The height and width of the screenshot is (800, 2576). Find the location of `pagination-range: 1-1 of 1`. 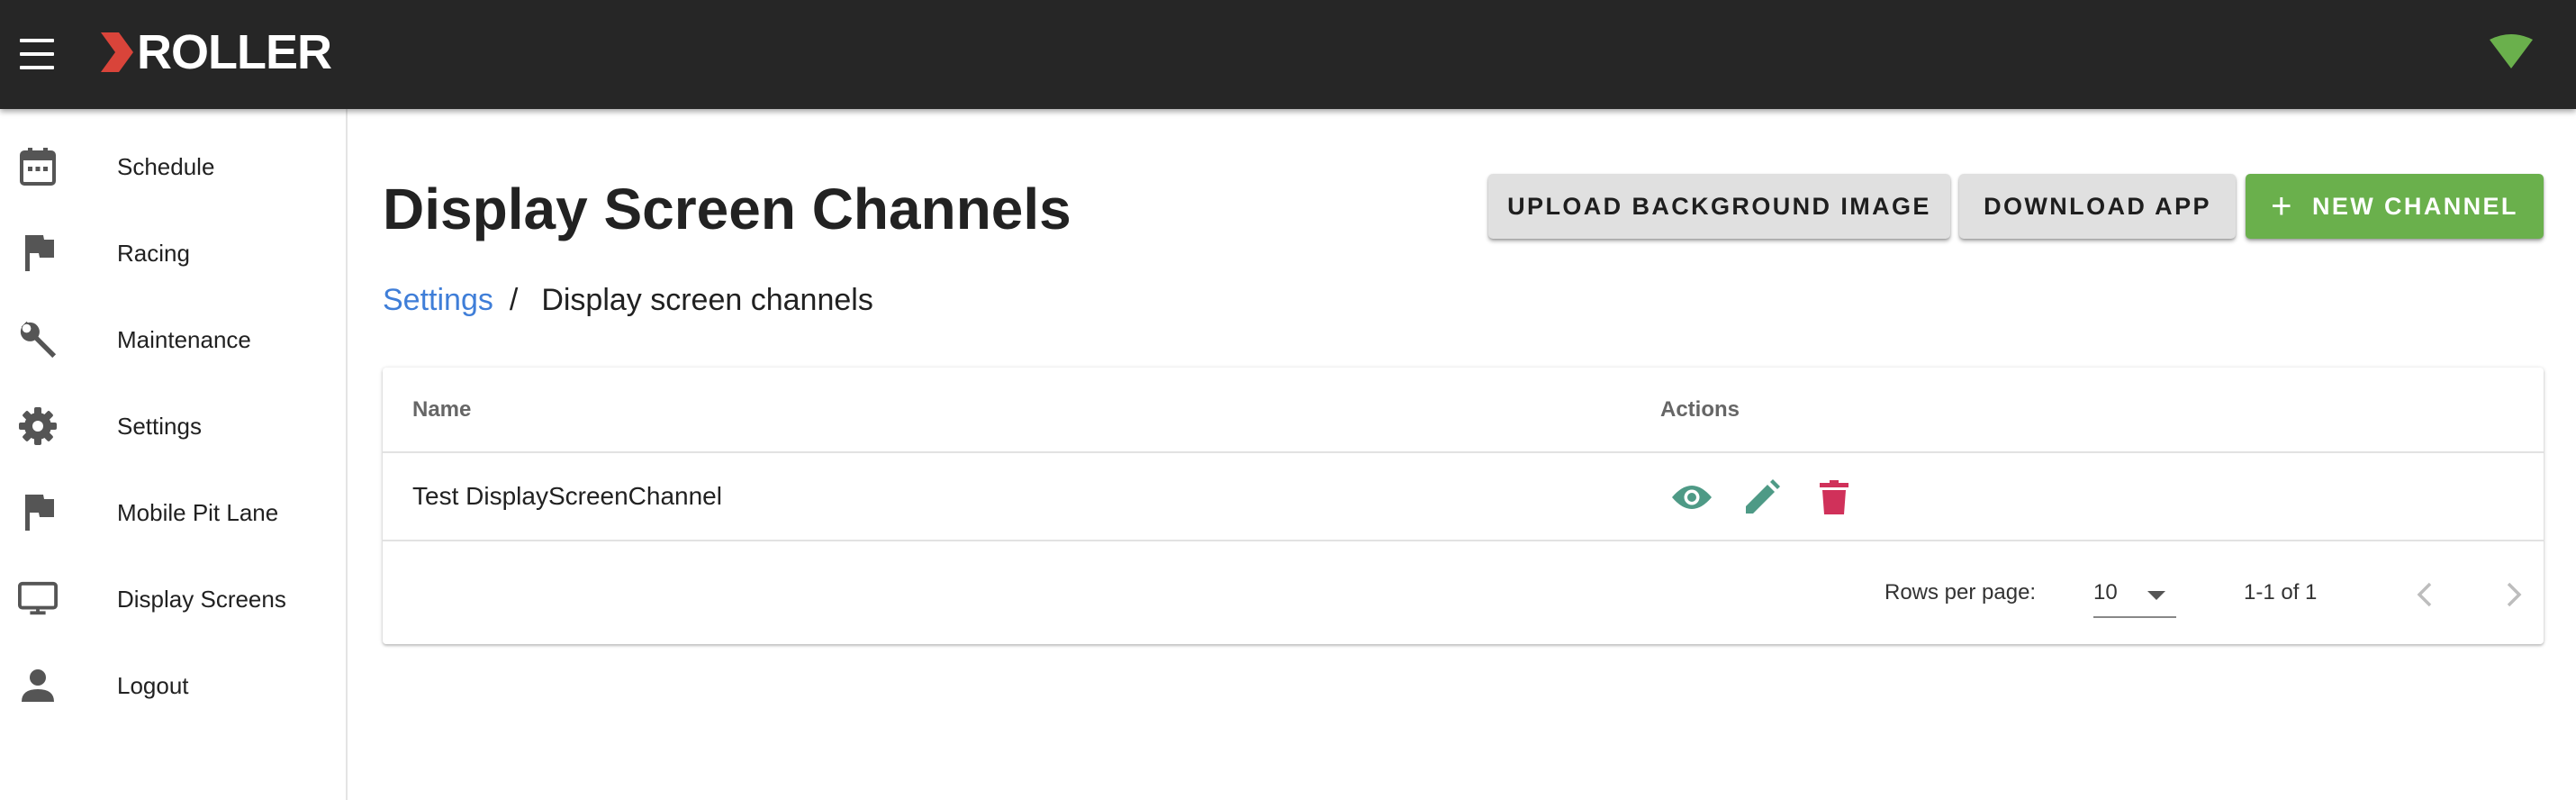

pagination-range: 1-1 of 1 is located at coordinates (2281, 593).